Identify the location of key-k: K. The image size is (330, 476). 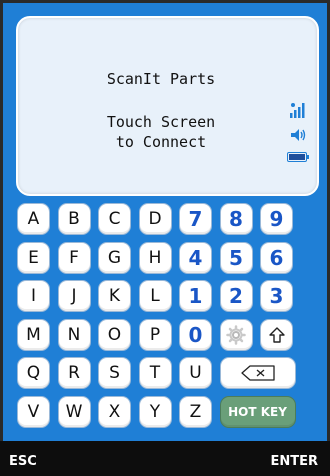
(114, 296).